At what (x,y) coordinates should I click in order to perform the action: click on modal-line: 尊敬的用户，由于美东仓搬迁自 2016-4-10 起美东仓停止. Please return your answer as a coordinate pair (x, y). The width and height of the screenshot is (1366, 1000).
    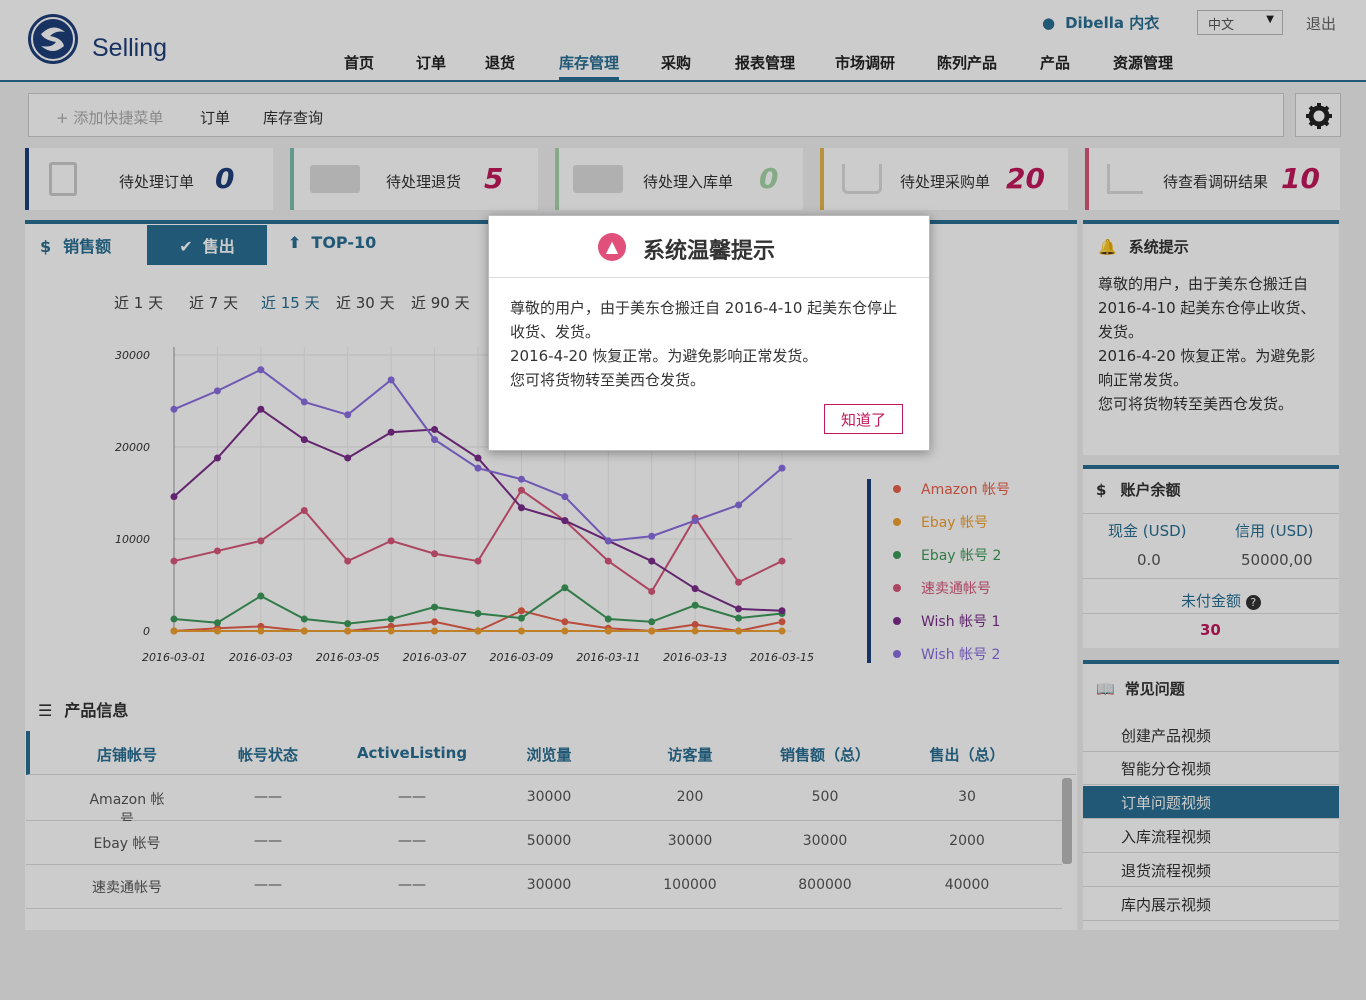
    Looking at the image, I should click on (704, 308).